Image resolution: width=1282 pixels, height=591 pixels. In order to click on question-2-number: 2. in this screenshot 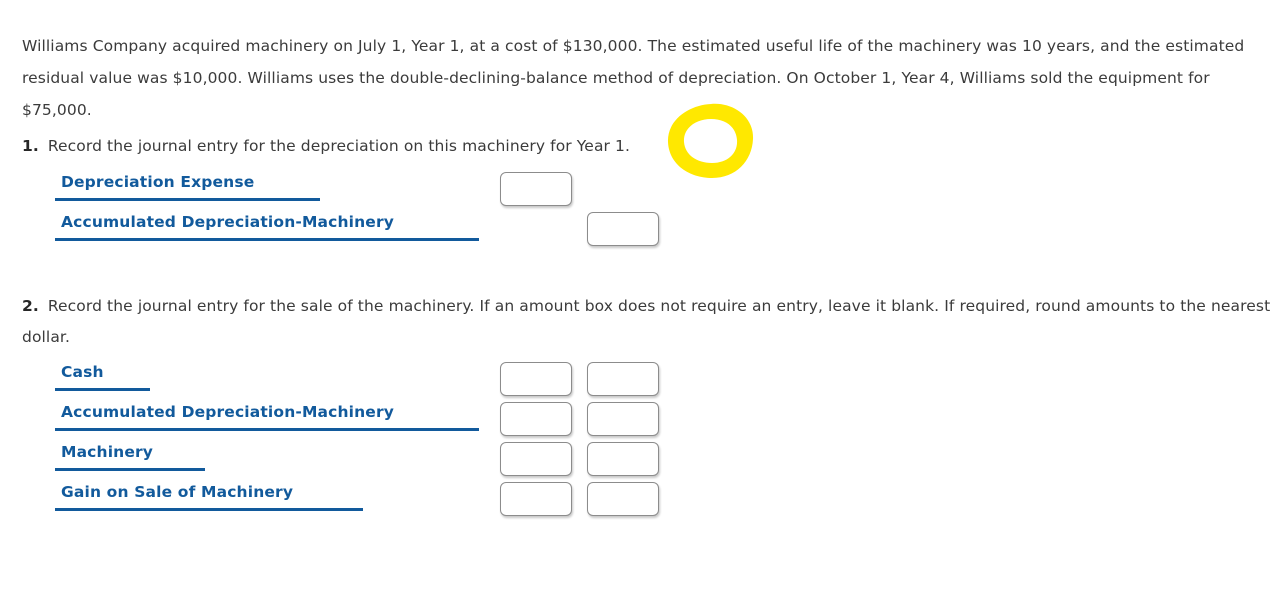, I will do `click(30, 306)`.